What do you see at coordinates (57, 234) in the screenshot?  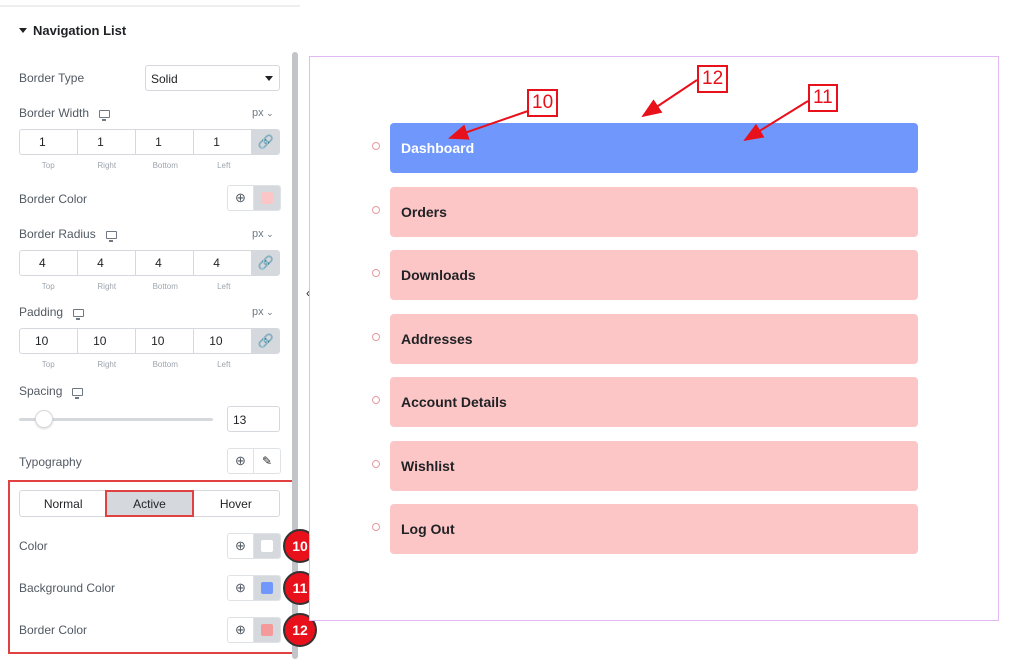 I see `border-radius-text: Border Radius` at bounding box center [57, 234].